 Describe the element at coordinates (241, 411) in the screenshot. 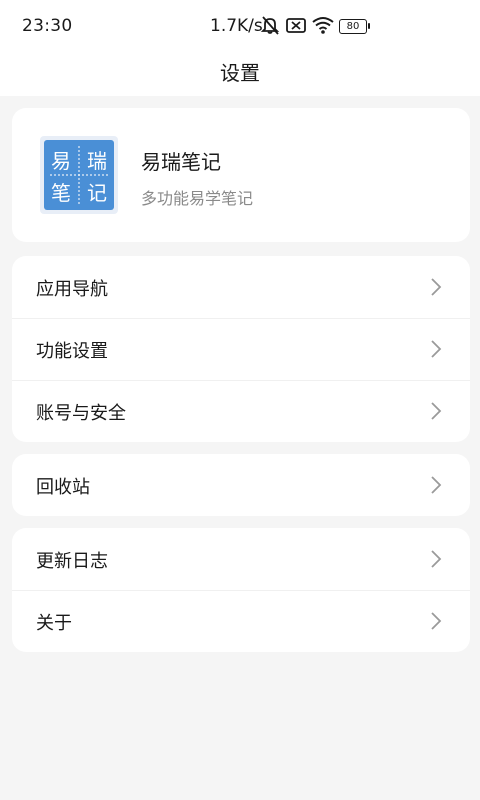

I see `row-account-security: 账号与安全` at that location.